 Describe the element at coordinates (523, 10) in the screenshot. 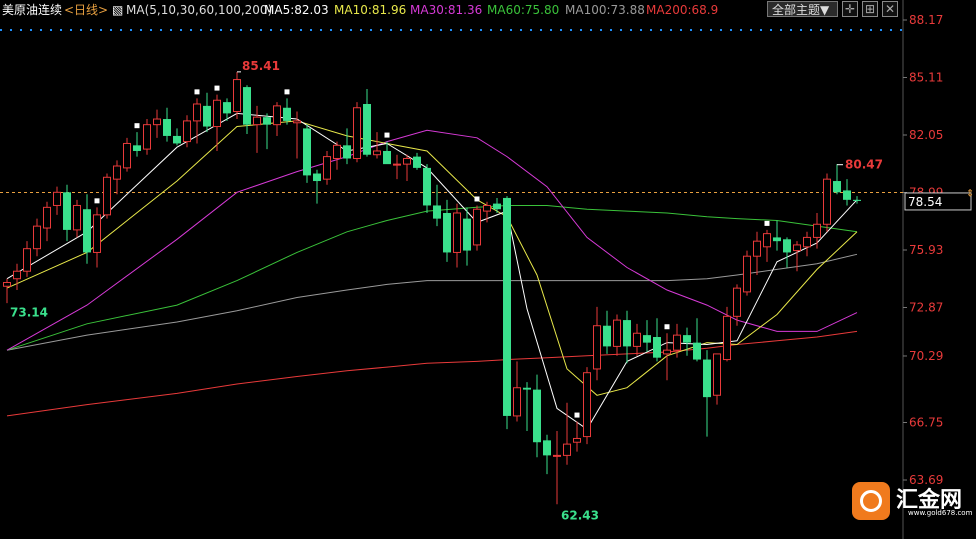

I see `ma60-value: MA60:75.80` at that location.